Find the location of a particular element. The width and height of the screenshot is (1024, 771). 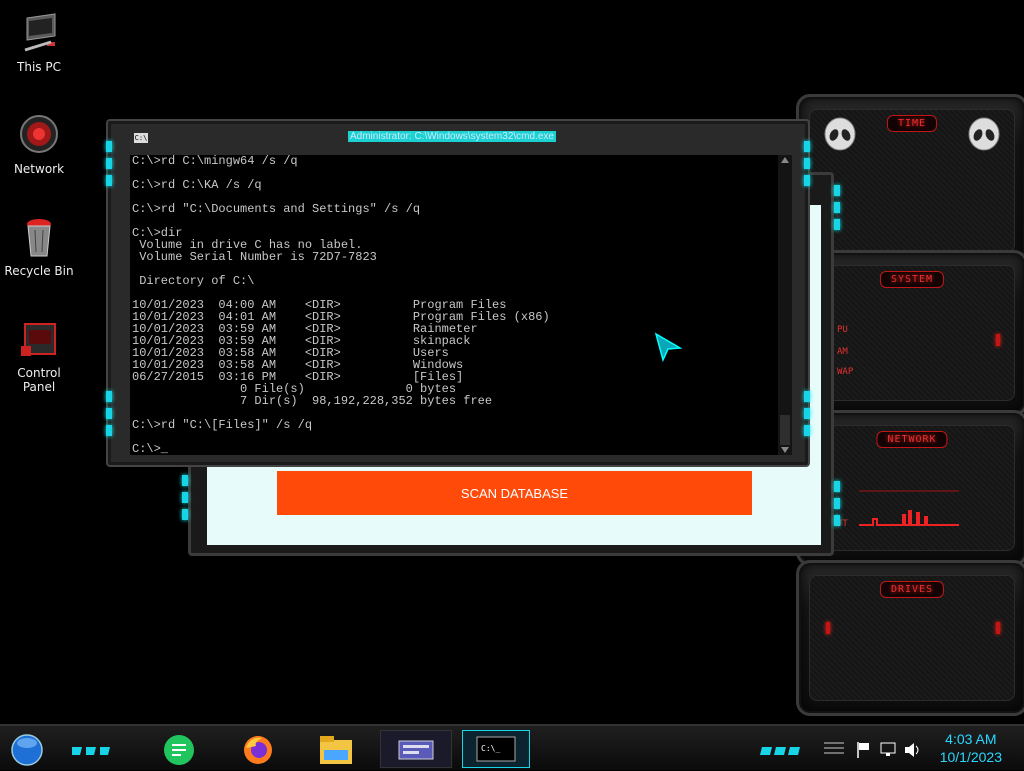

network-icon is located at coordinates (39, 136).